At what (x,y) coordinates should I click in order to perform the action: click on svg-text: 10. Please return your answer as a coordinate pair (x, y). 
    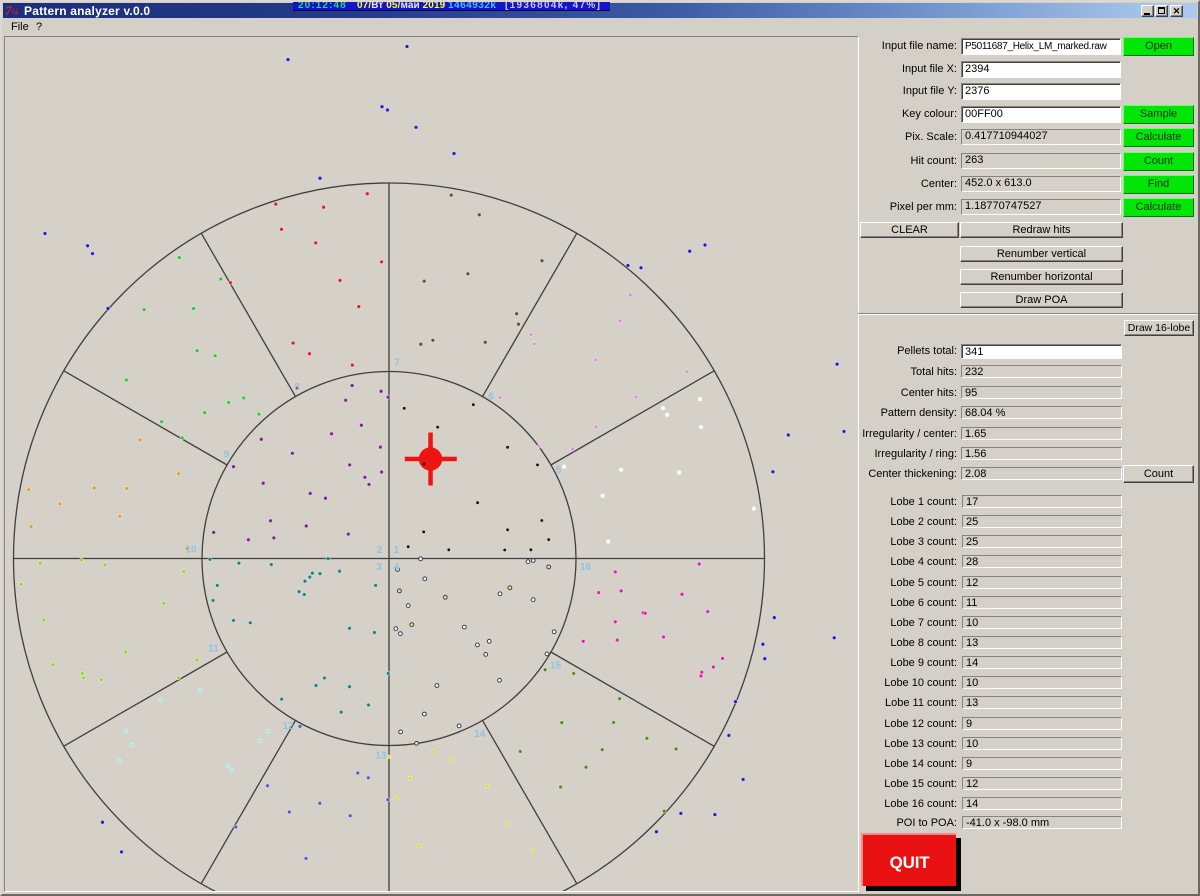
    Looking at the image, I should click on (191, 550).